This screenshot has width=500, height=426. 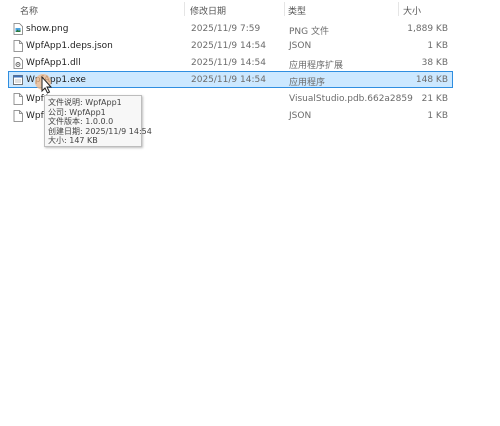 I want to click on tooltip-company: 公司: WpfApp1, so click(x=77, y=112).